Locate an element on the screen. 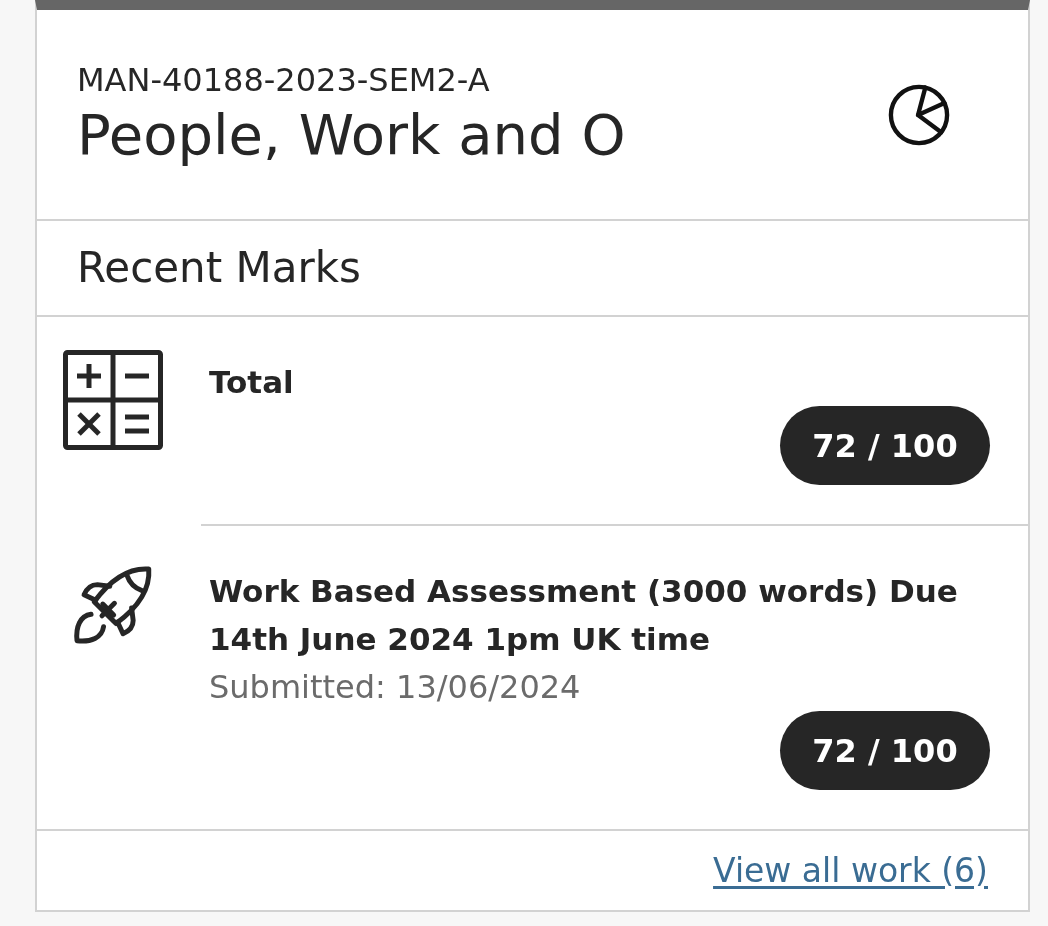 This screenshot has height=926, width=1048. mark-title: Total is located at coordinates (594, 382).